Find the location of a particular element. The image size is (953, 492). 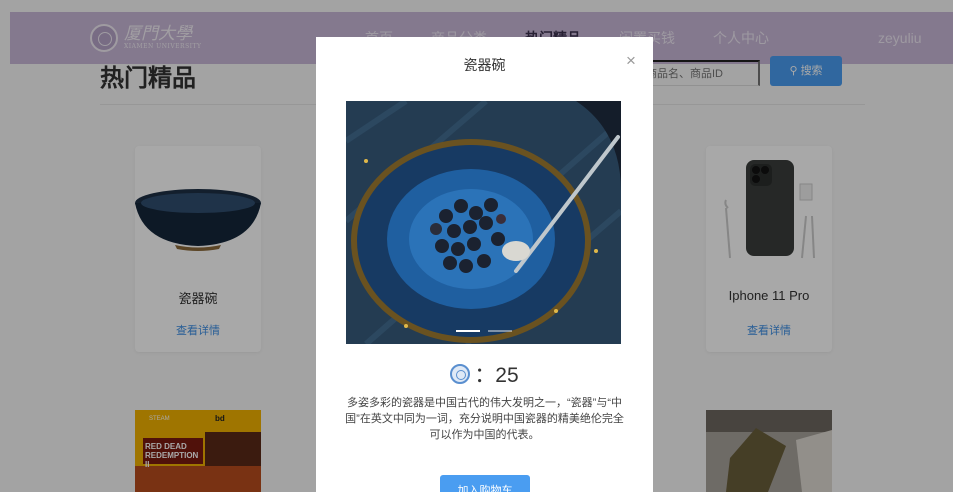

price-value: ：25 is located at coordinates (496, 375).